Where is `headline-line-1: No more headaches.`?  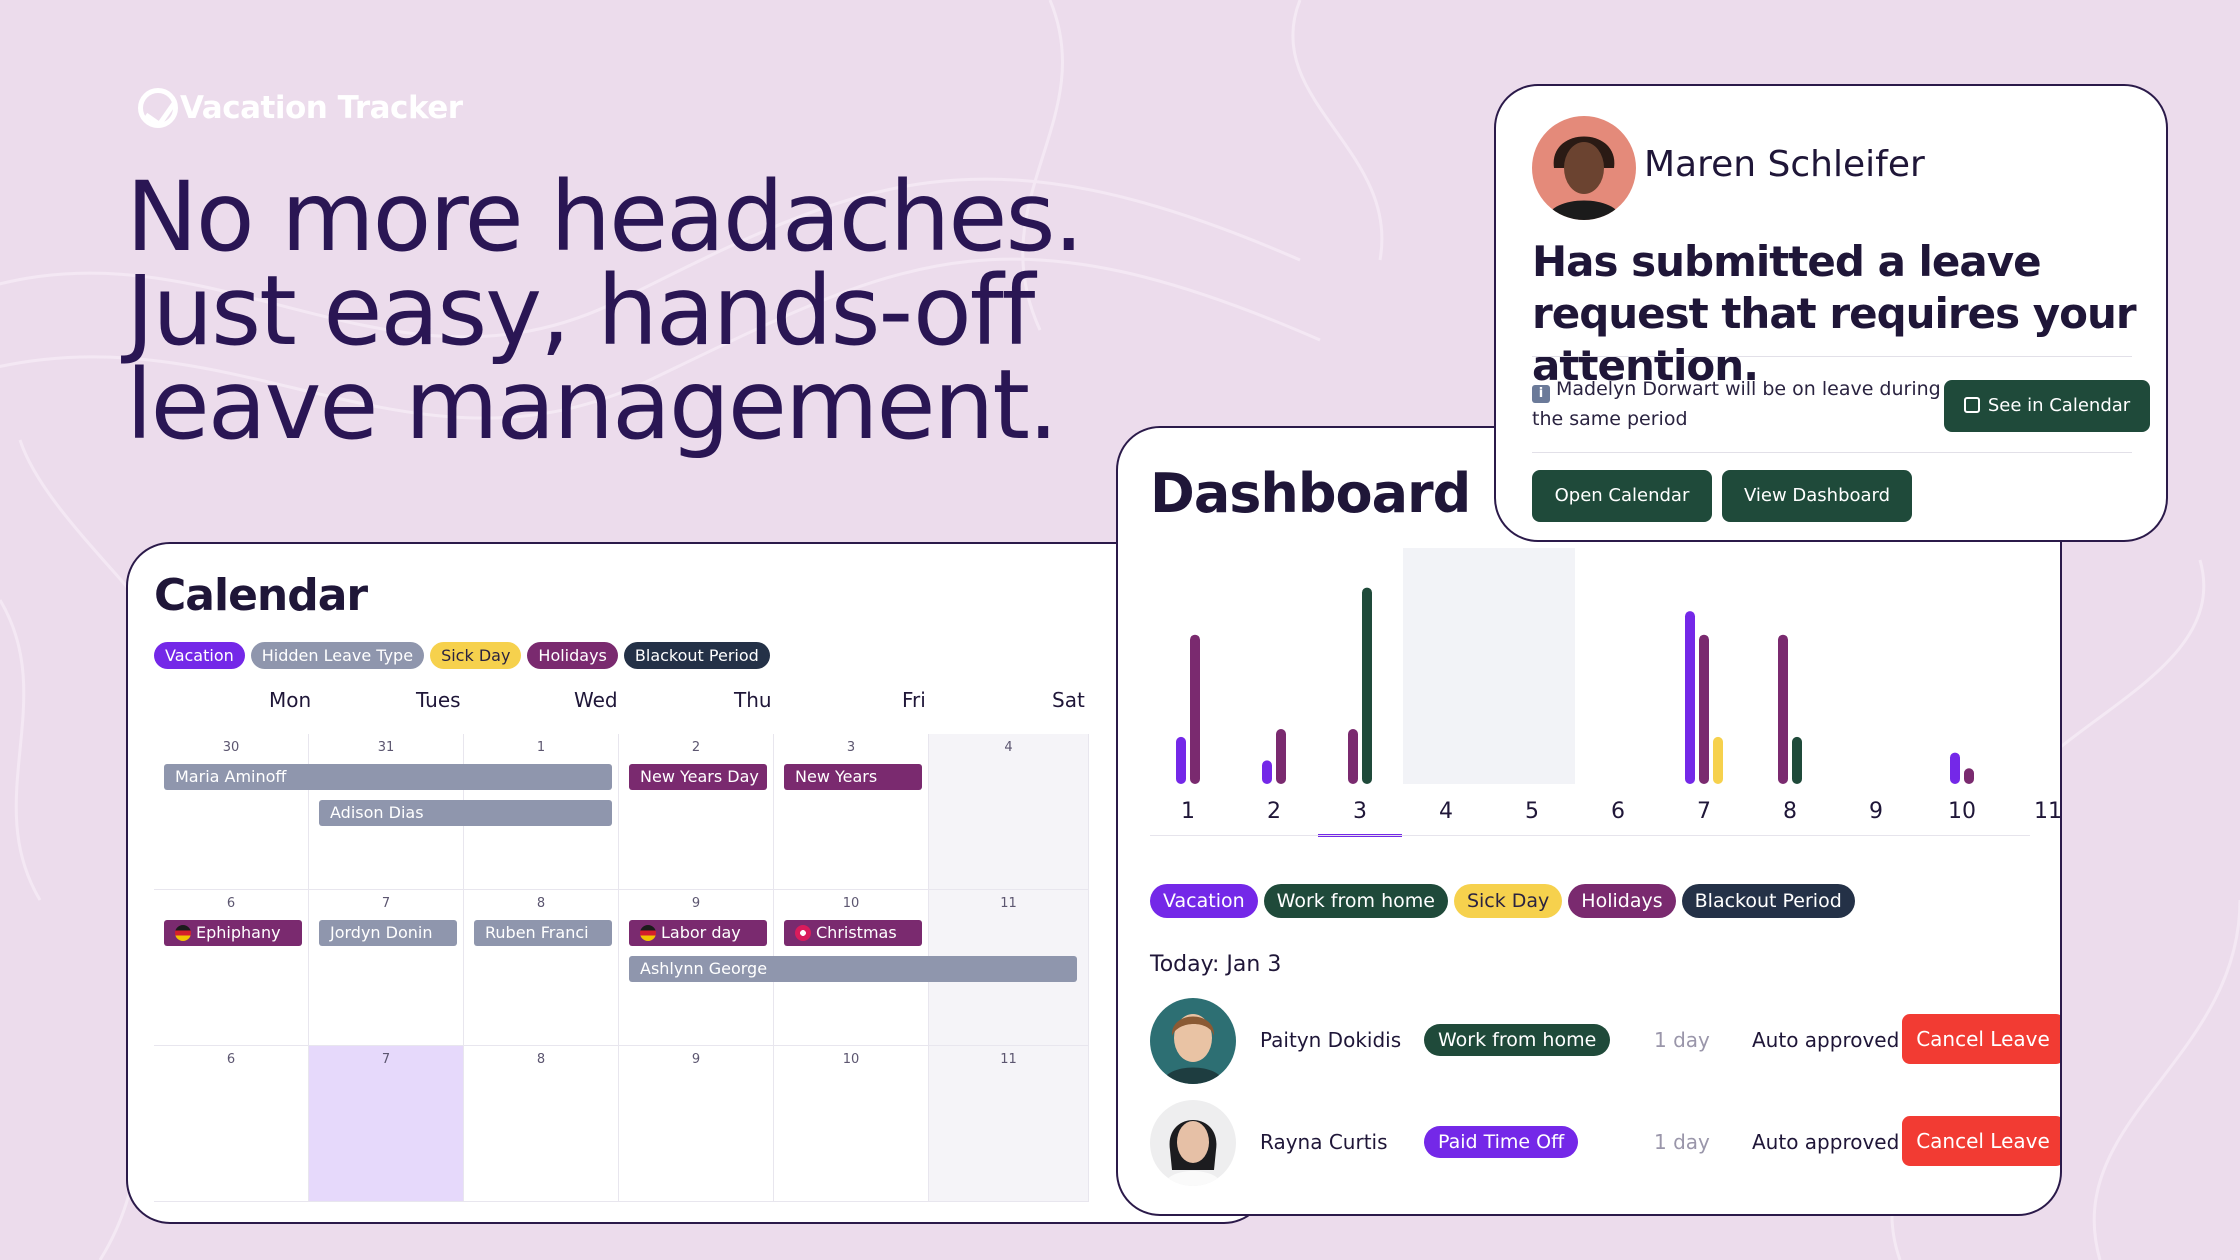 headline-line-1: No more headaches. is located at coordinates (605, 217).